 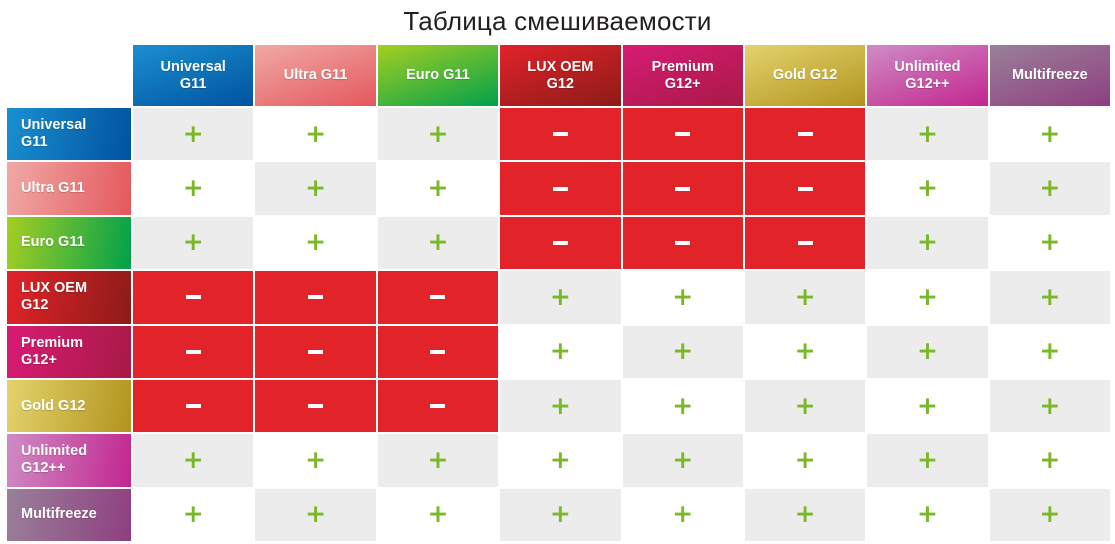 I want to click on column-header-unlimited-g12-plusplus: Unlimited G12++, so click(x=927, y=75).